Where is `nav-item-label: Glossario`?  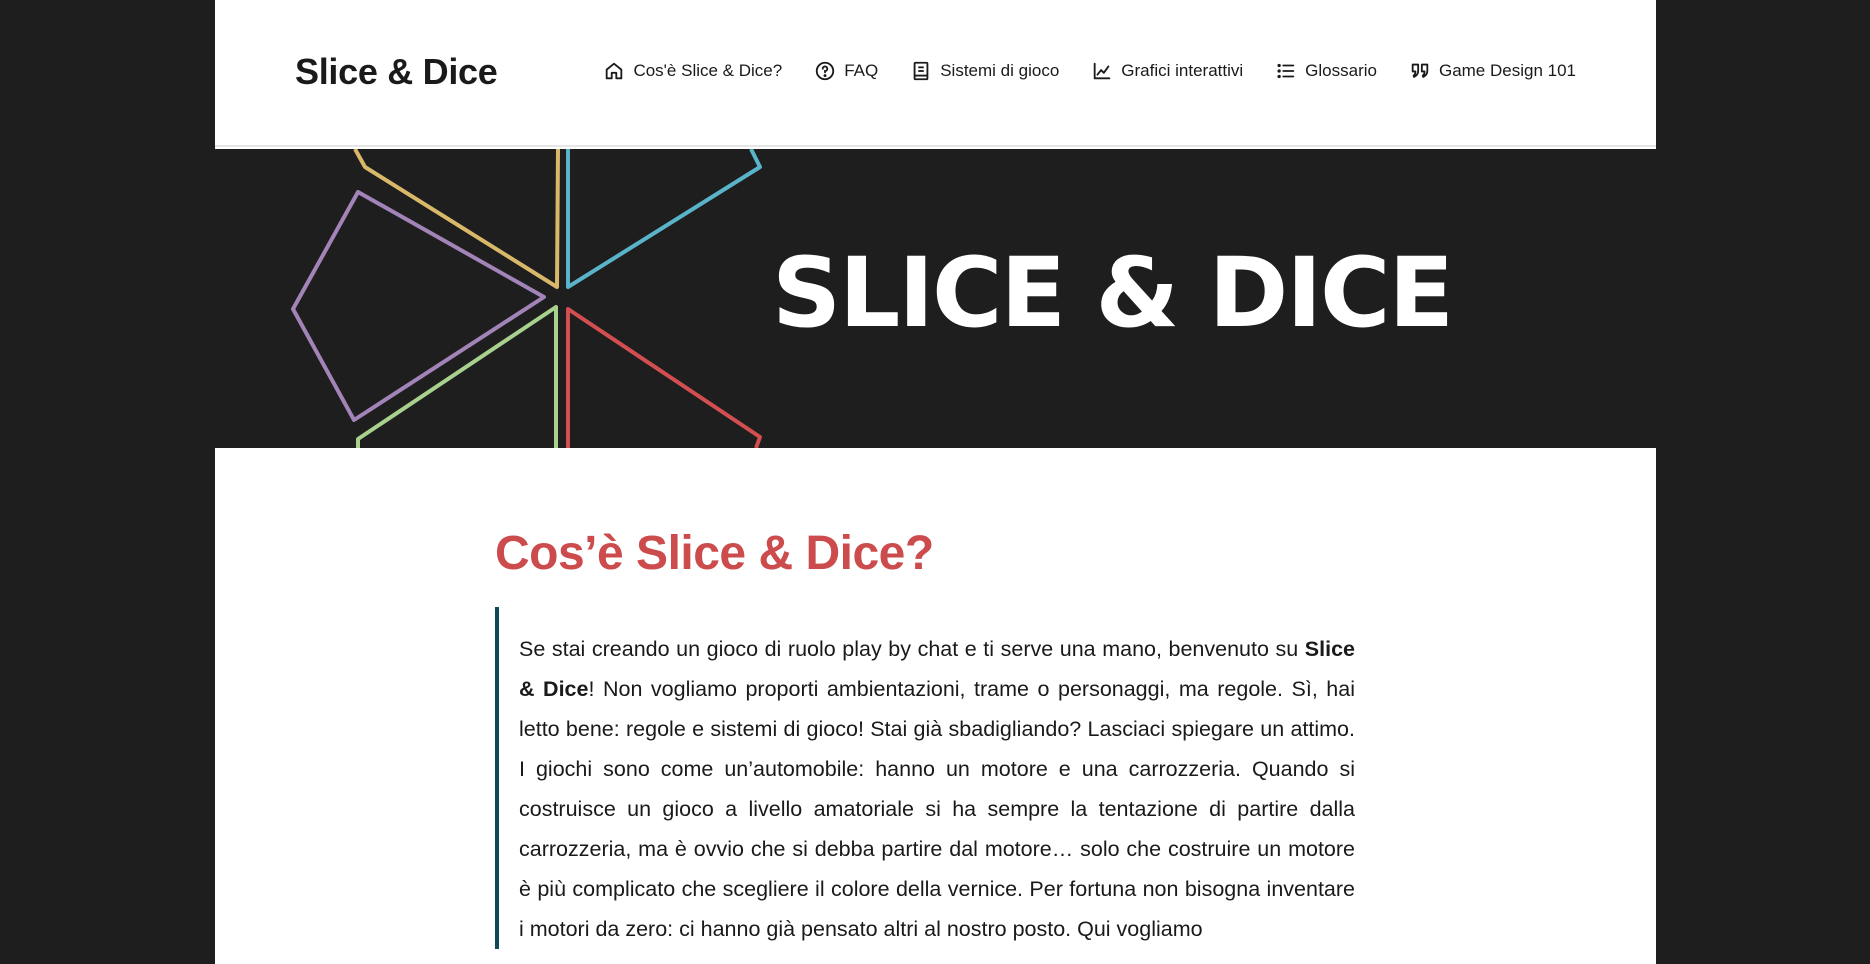 nav-item-label: Glossario is located at coordinates (1341, 70).